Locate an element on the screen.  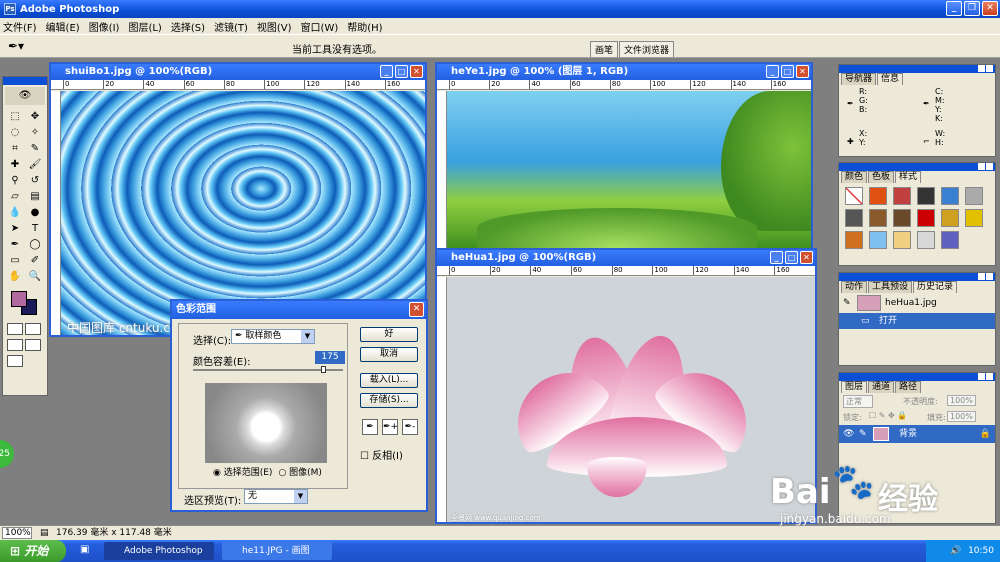
taskbar-item-paint: he11.JPG - 画图 is located at coordinates (277, 551).